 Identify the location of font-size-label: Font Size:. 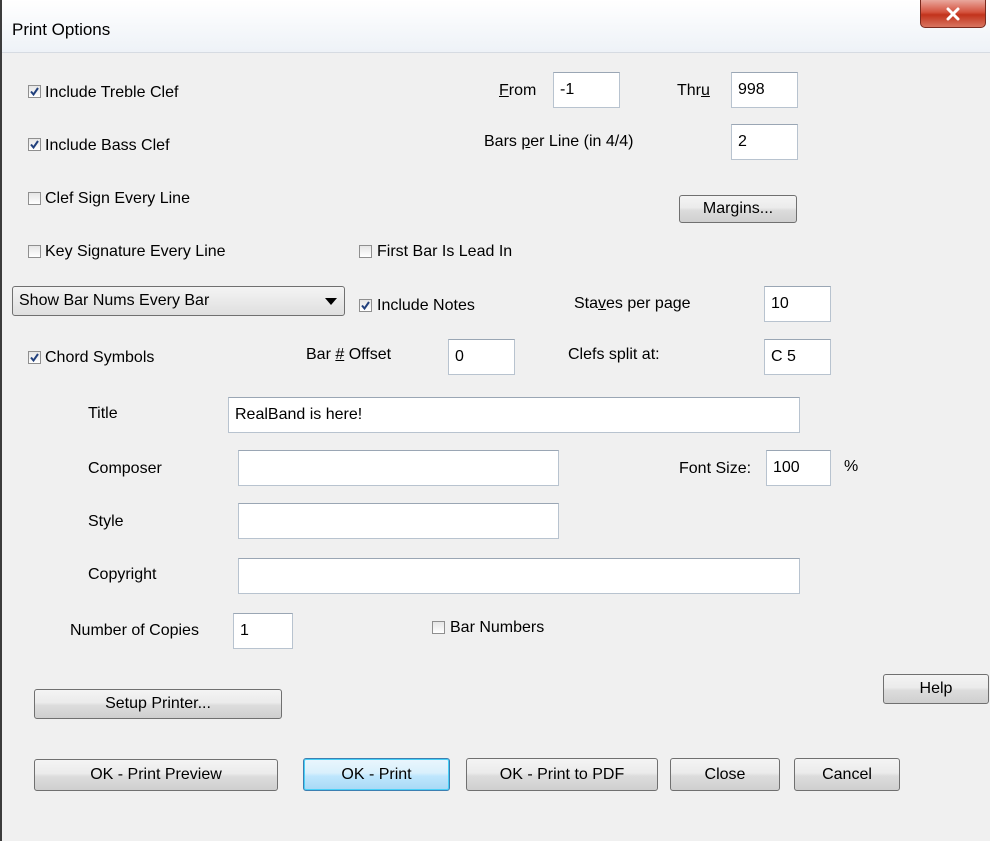
(715, 468).